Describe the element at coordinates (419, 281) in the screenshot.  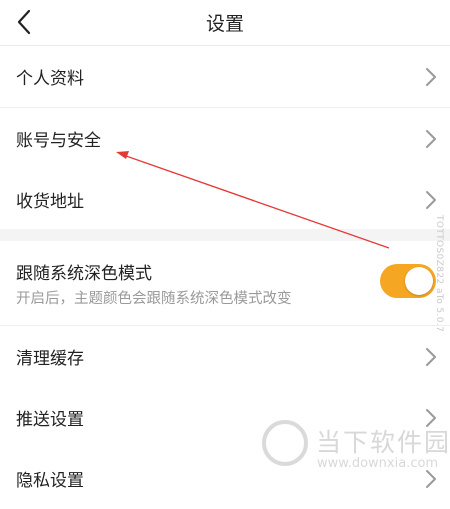
I see `toggle-knob` at that location.